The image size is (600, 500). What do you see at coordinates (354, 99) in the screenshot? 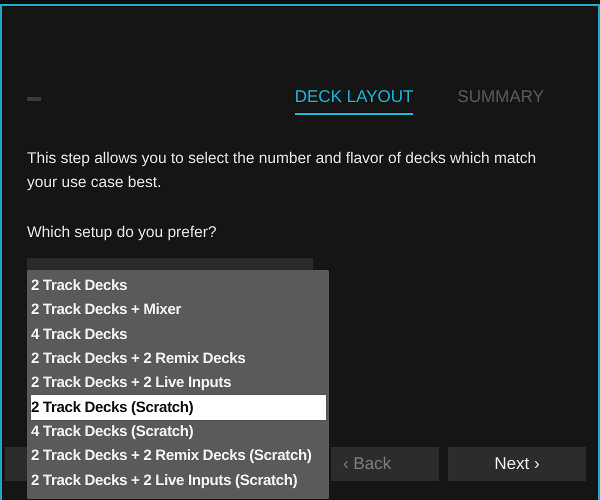
I see `tab: DECK LAYOUT` at bounding box center [354, 99].